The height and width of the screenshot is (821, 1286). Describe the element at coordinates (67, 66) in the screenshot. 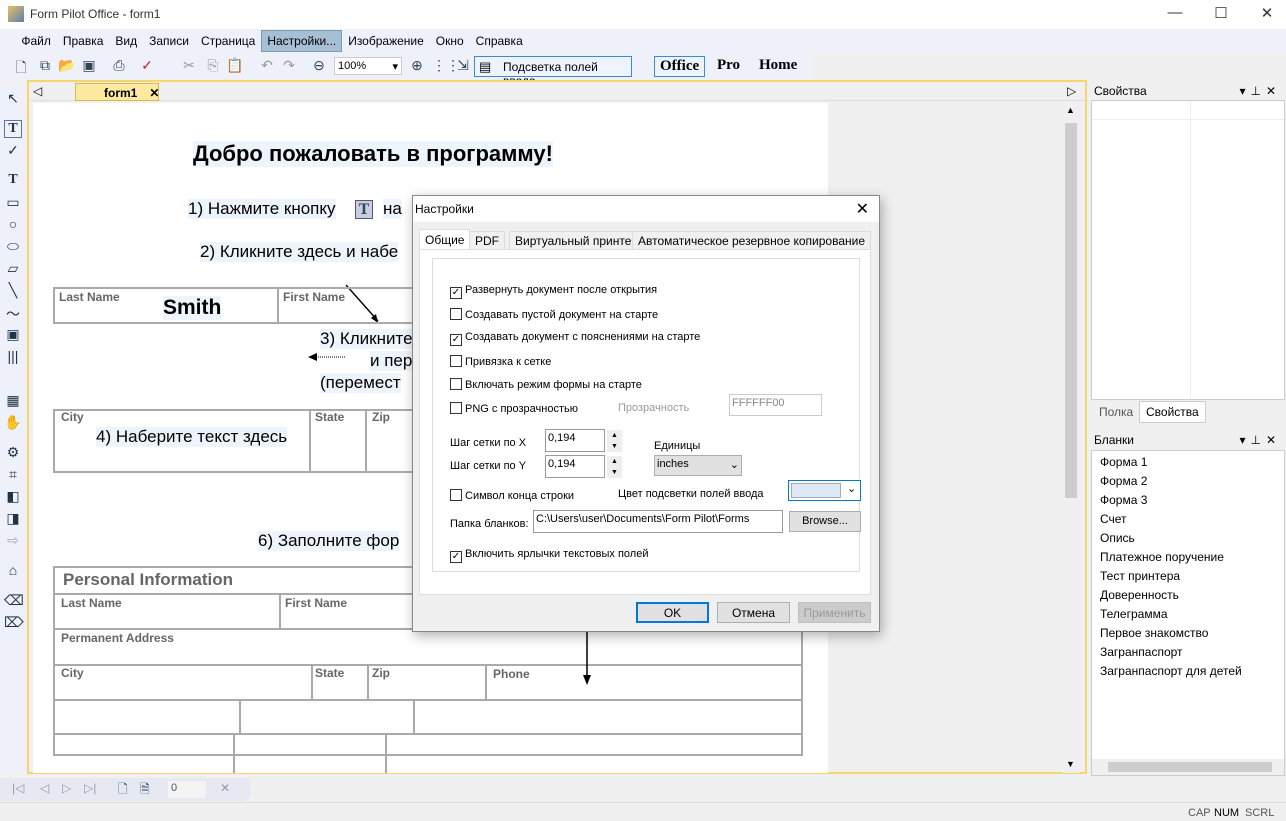

I see `open-icon: 📂` at that location.